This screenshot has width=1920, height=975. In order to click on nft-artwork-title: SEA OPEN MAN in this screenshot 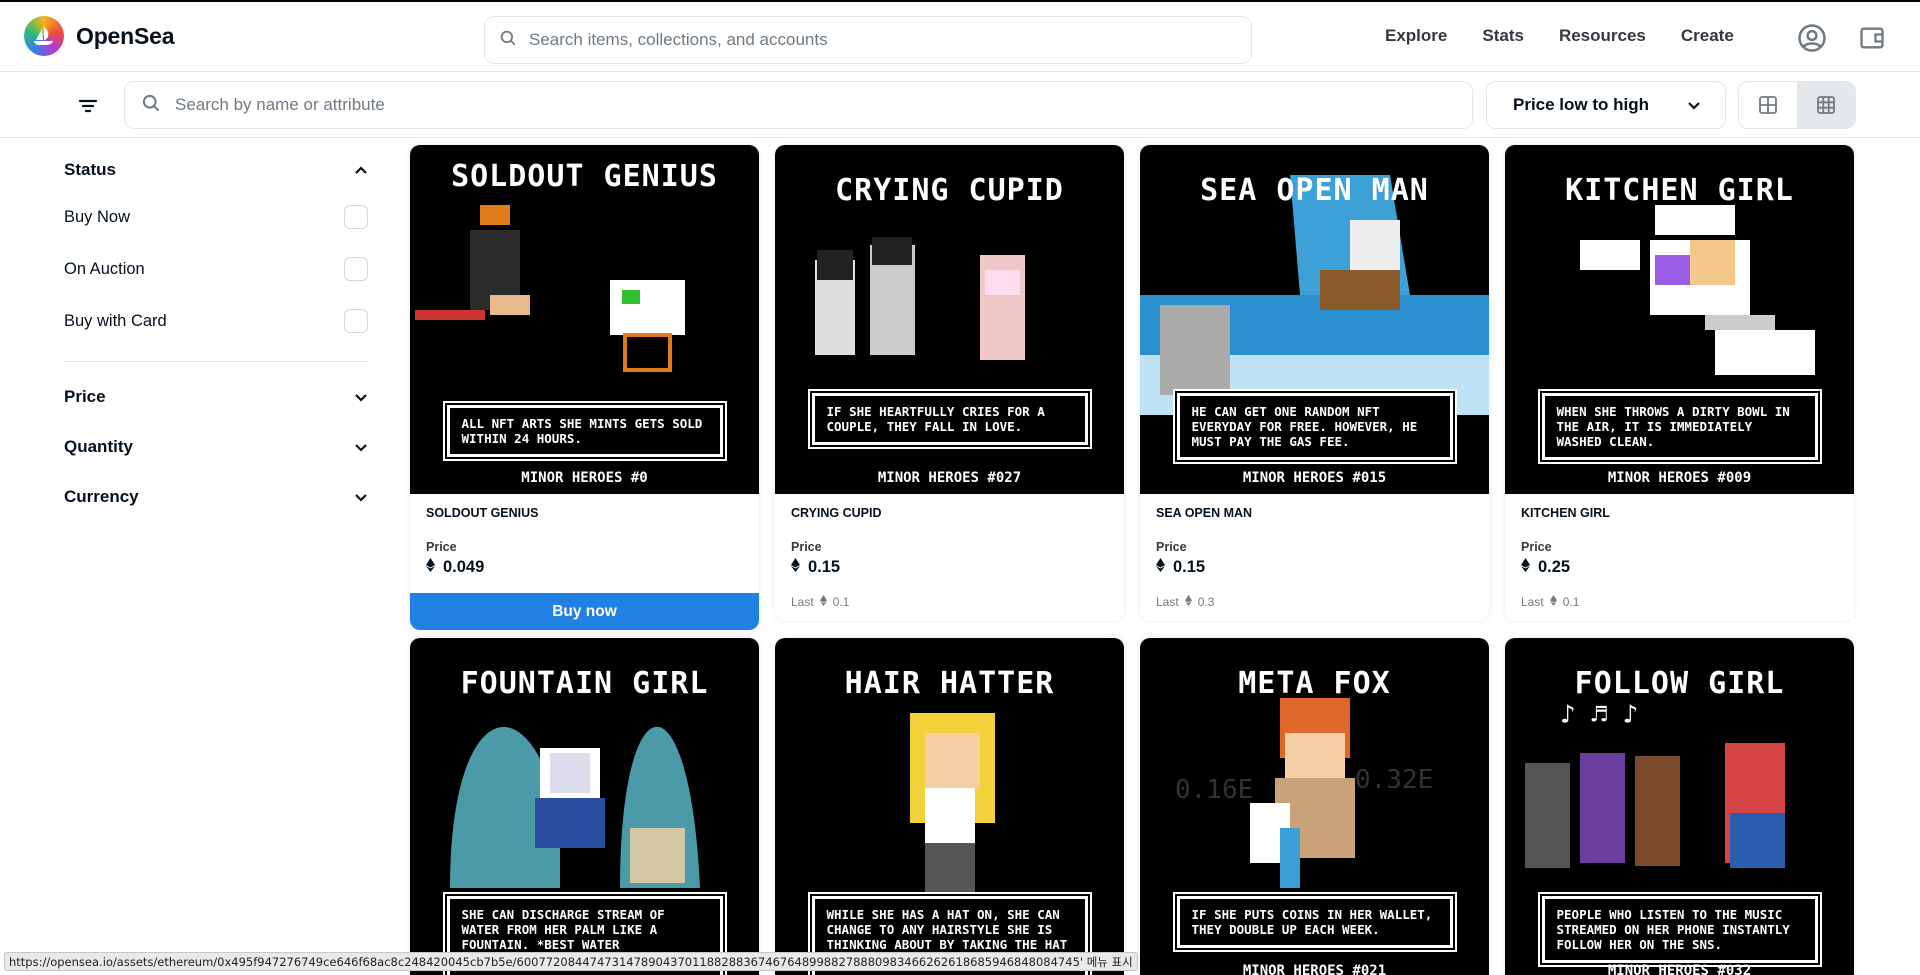, I will do `click(1314, 190)`.